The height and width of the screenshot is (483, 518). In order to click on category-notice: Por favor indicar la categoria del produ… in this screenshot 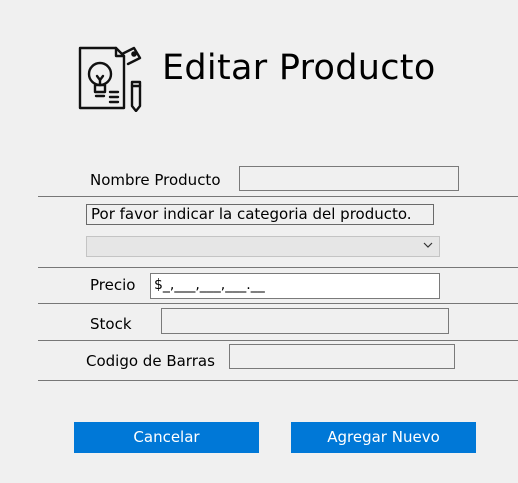, I will do `click(260, 214)`.